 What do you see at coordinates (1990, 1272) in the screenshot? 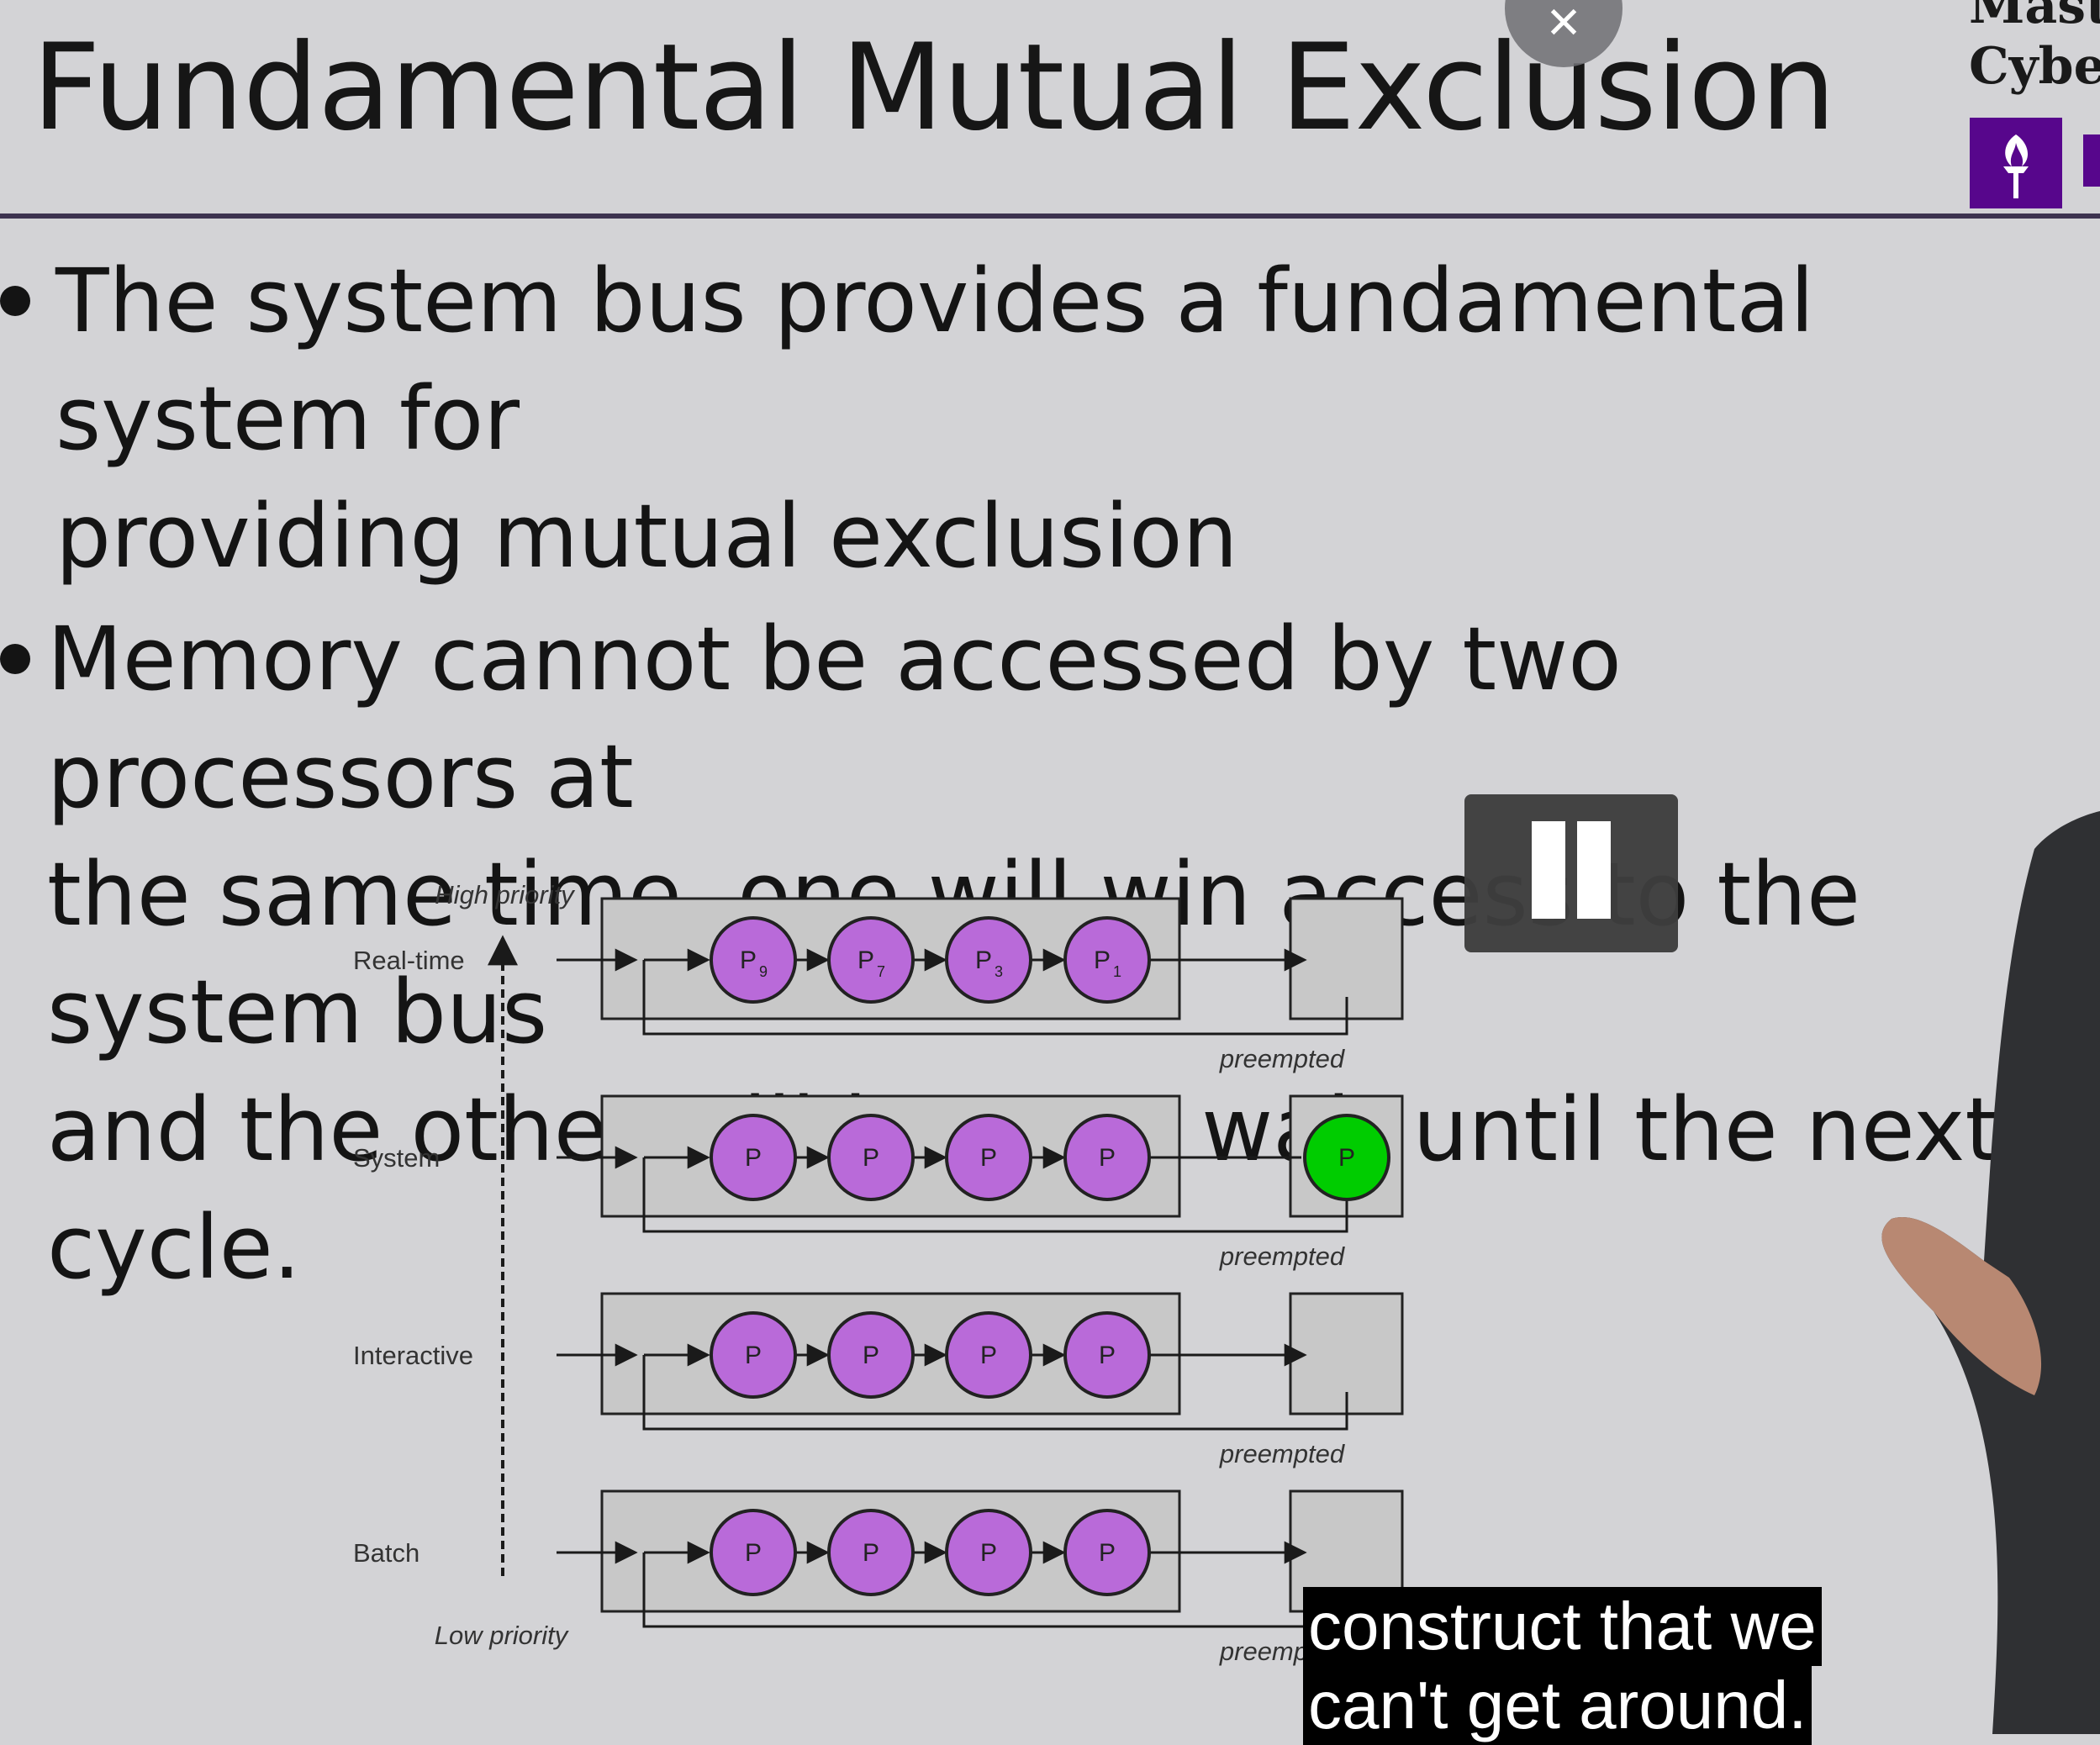
I see `presenter-image` at bounding box center [1990, 1272].